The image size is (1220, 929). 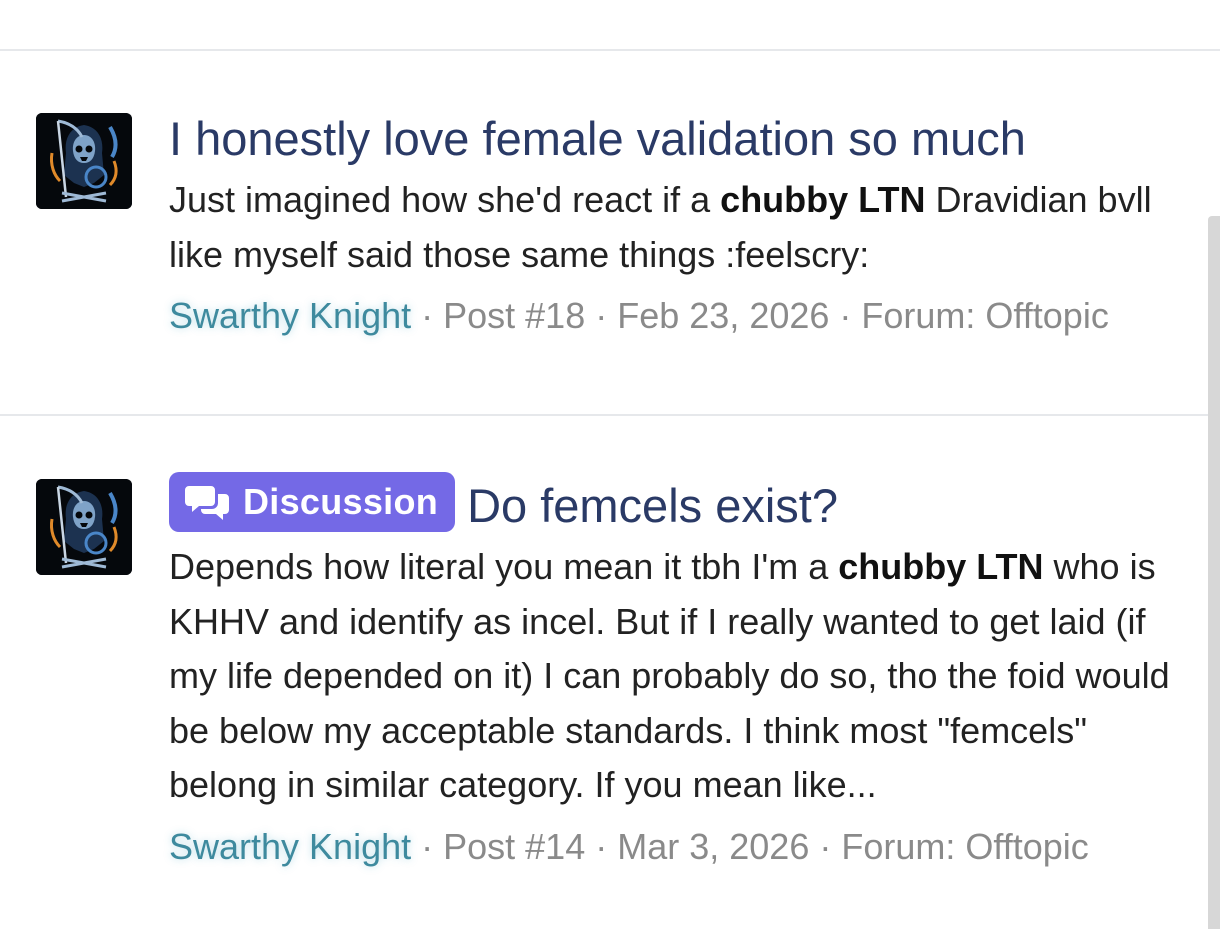 I want to click on result-title: Do femcels exist?, so click(x=652, y=506).